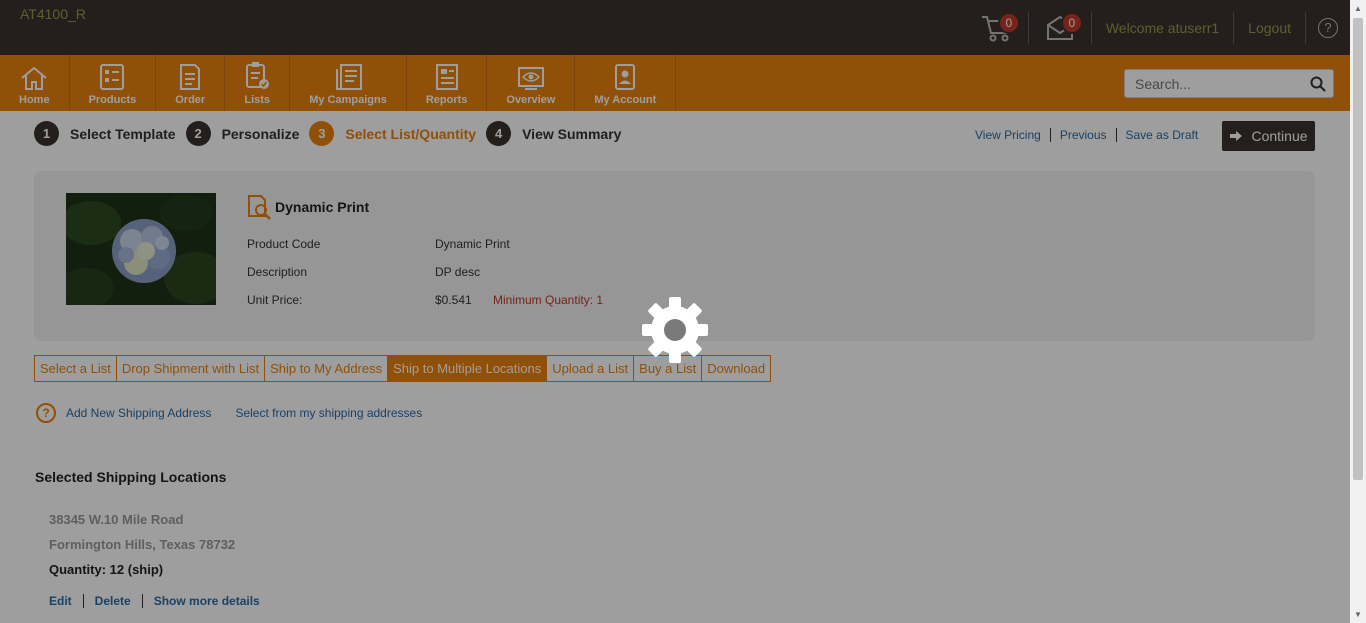 Image resolution: width=1366 pixels, height=623 pixels. What do you see at coordinates (675, 330) in the screenshot?
I see `loading-gear-icon` at bounding box center [675, 330].